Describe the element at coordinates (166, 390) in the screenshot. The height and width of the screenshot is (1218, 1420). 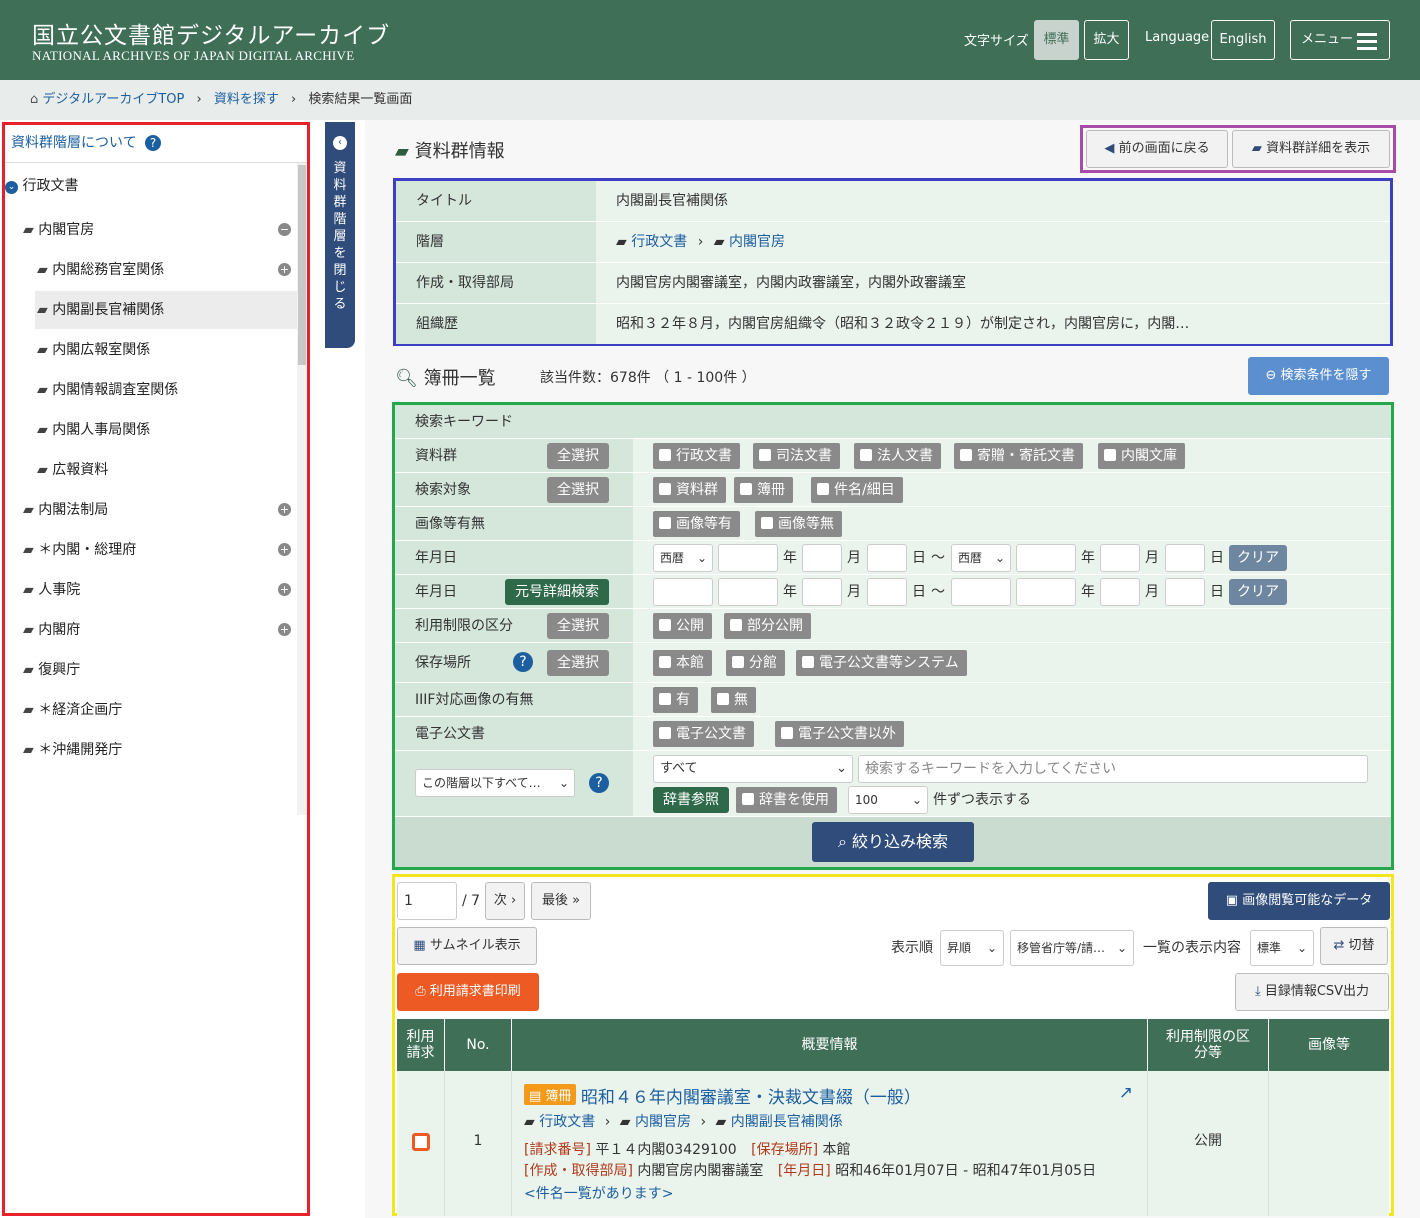
I see `tree-item: ▰ 内閣情報調査室関係` at that location.